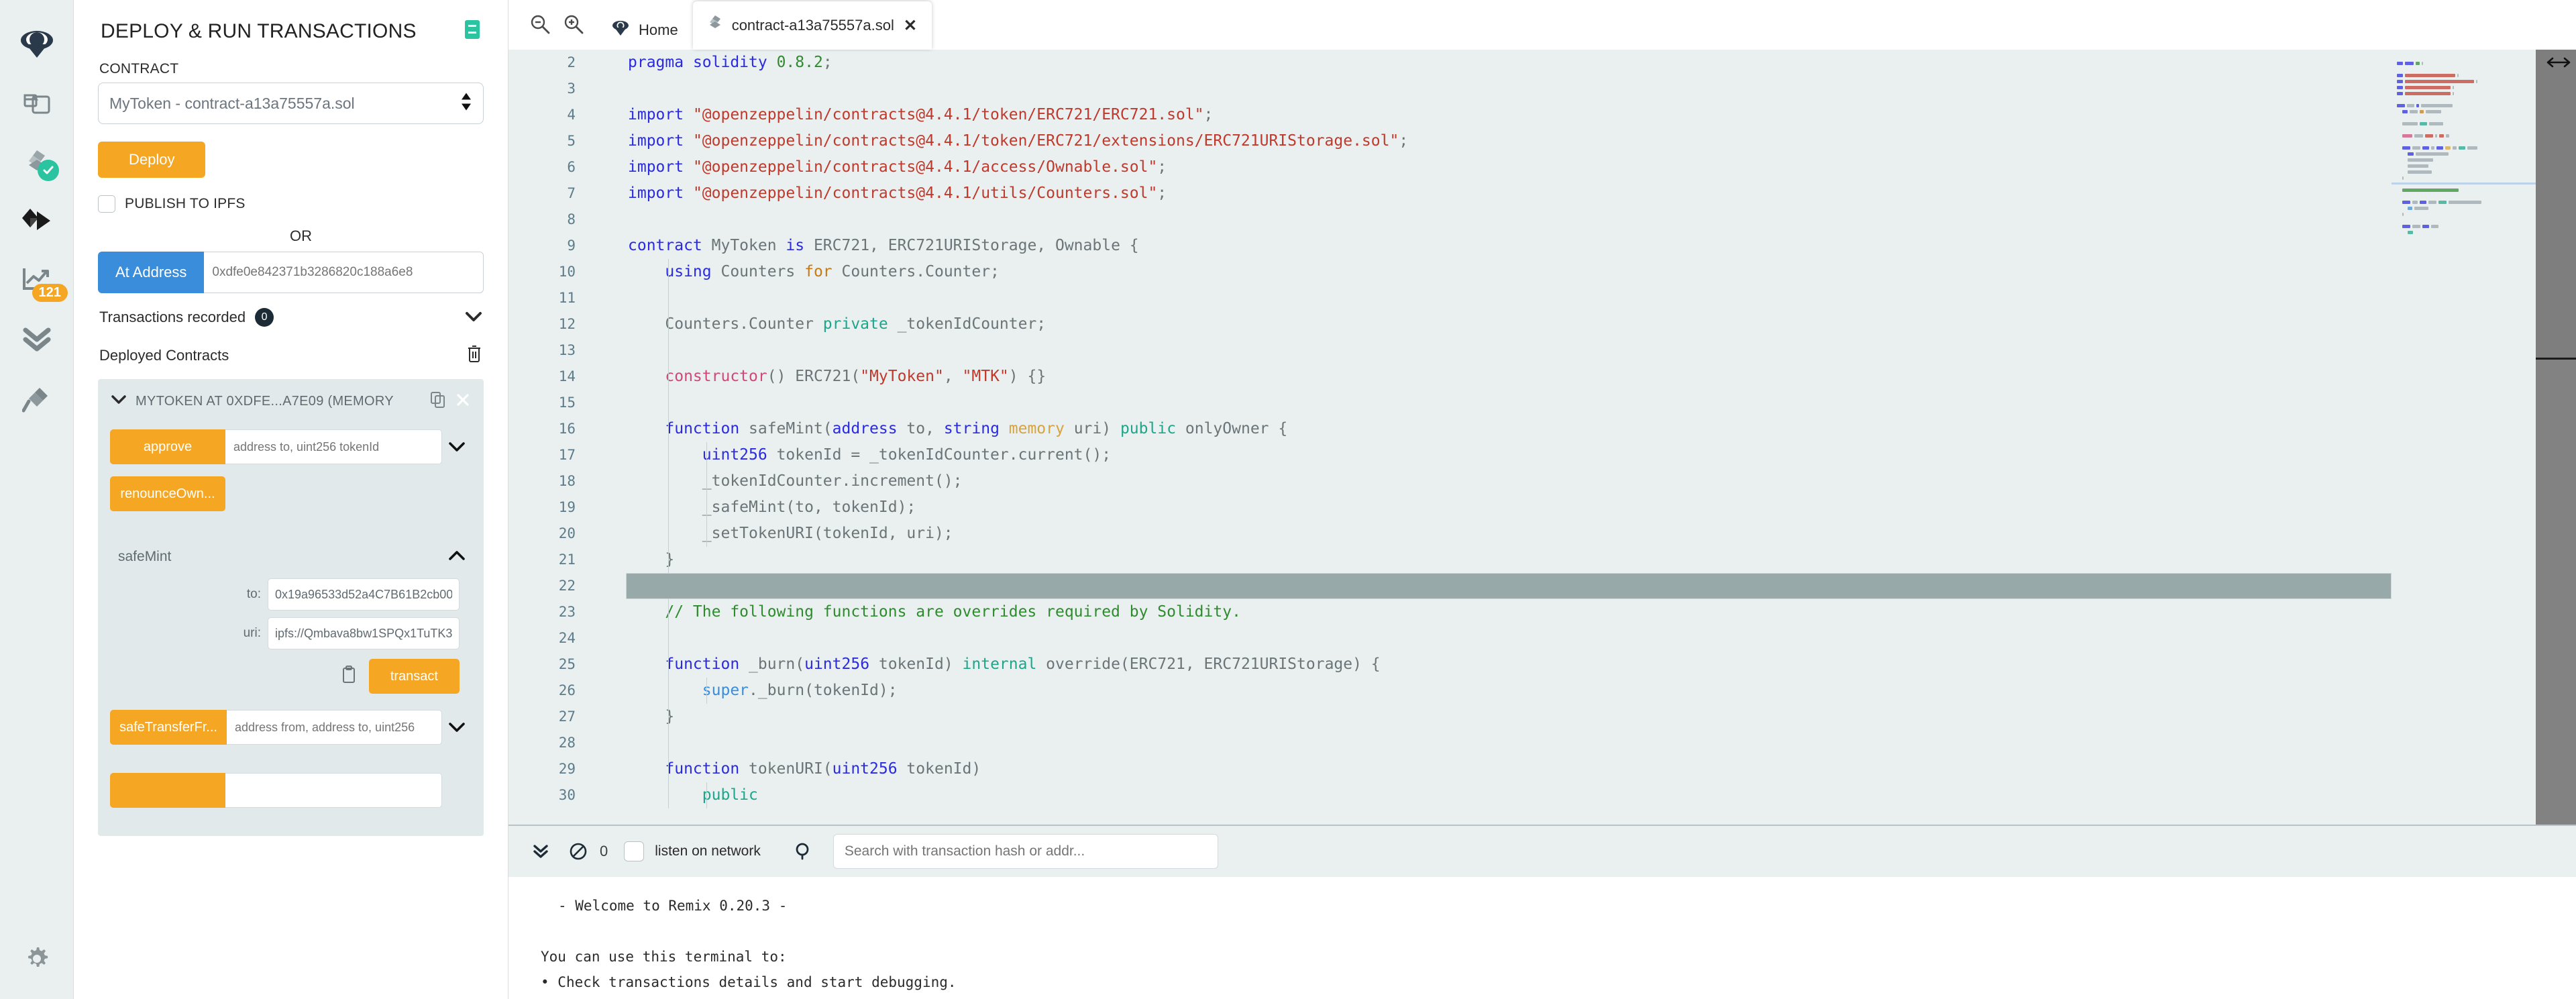 The image size is (2576, 999). I want to click on code-line: 28, so click(1542, 743).